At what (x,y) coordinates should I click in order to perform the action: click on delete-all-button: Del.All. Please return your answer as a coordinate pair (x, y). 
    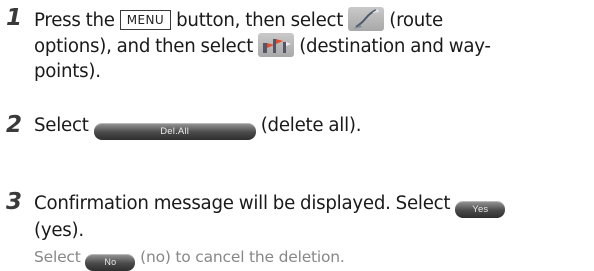
    Looking at the image, I should click on (174, 131).